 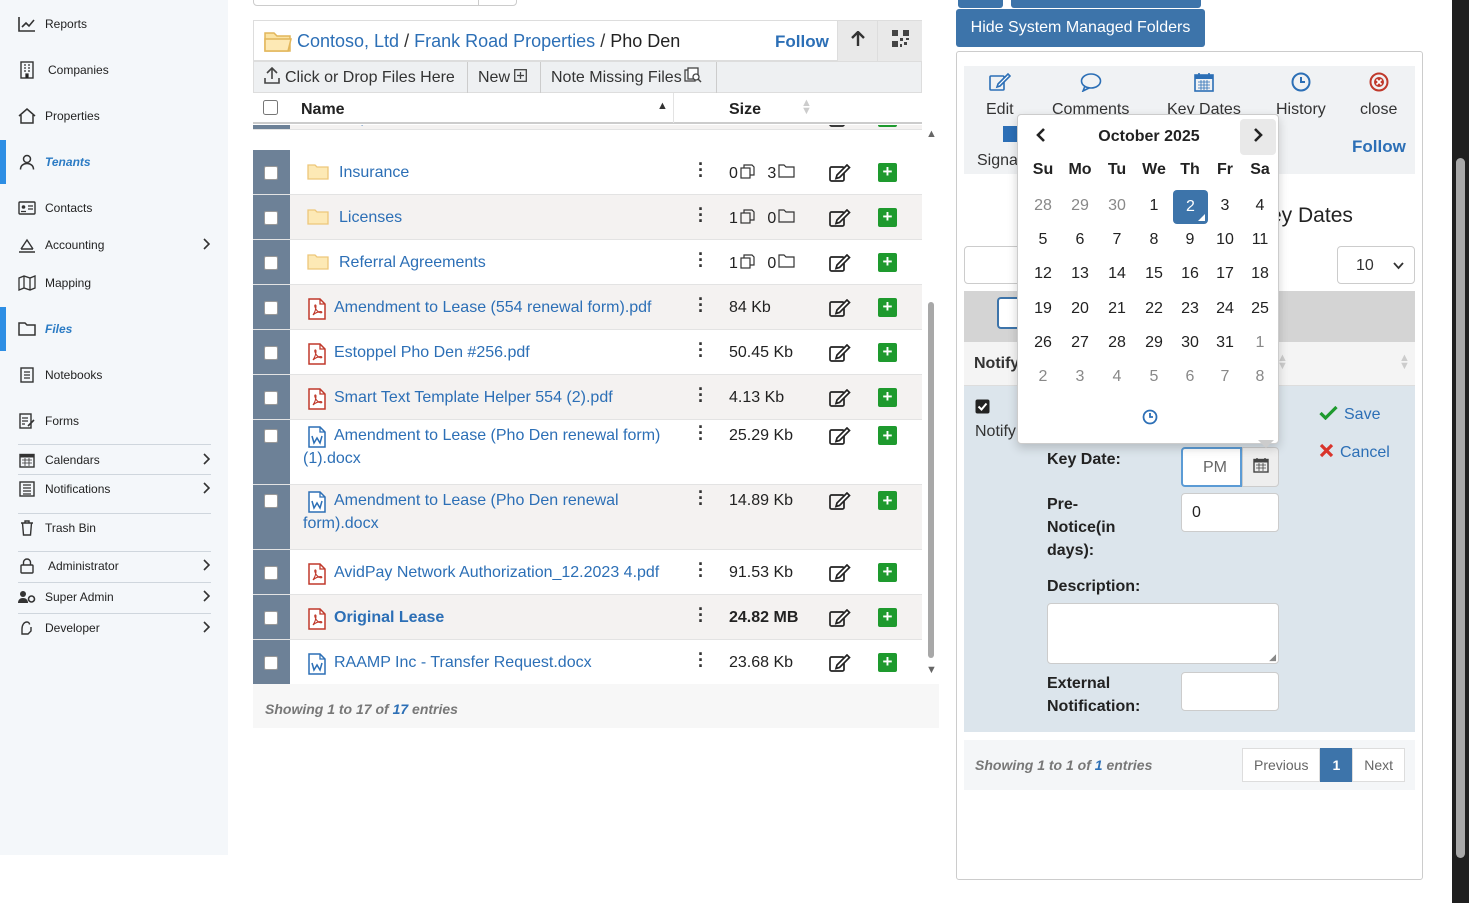 What do you see at coordinates (1301, 95) in the screenshot?
I see `history-action: History` at bounding box center [1301, 95].